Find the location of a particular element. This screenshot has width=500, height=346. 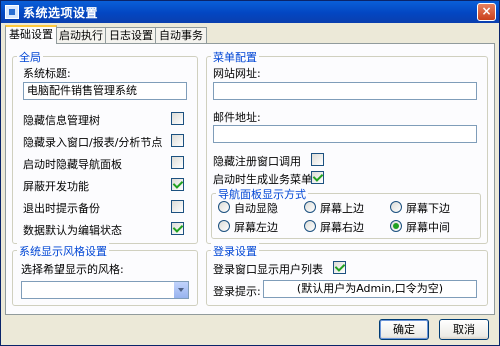

email-label: 邮件地址: is located at coordinates (237, 117).